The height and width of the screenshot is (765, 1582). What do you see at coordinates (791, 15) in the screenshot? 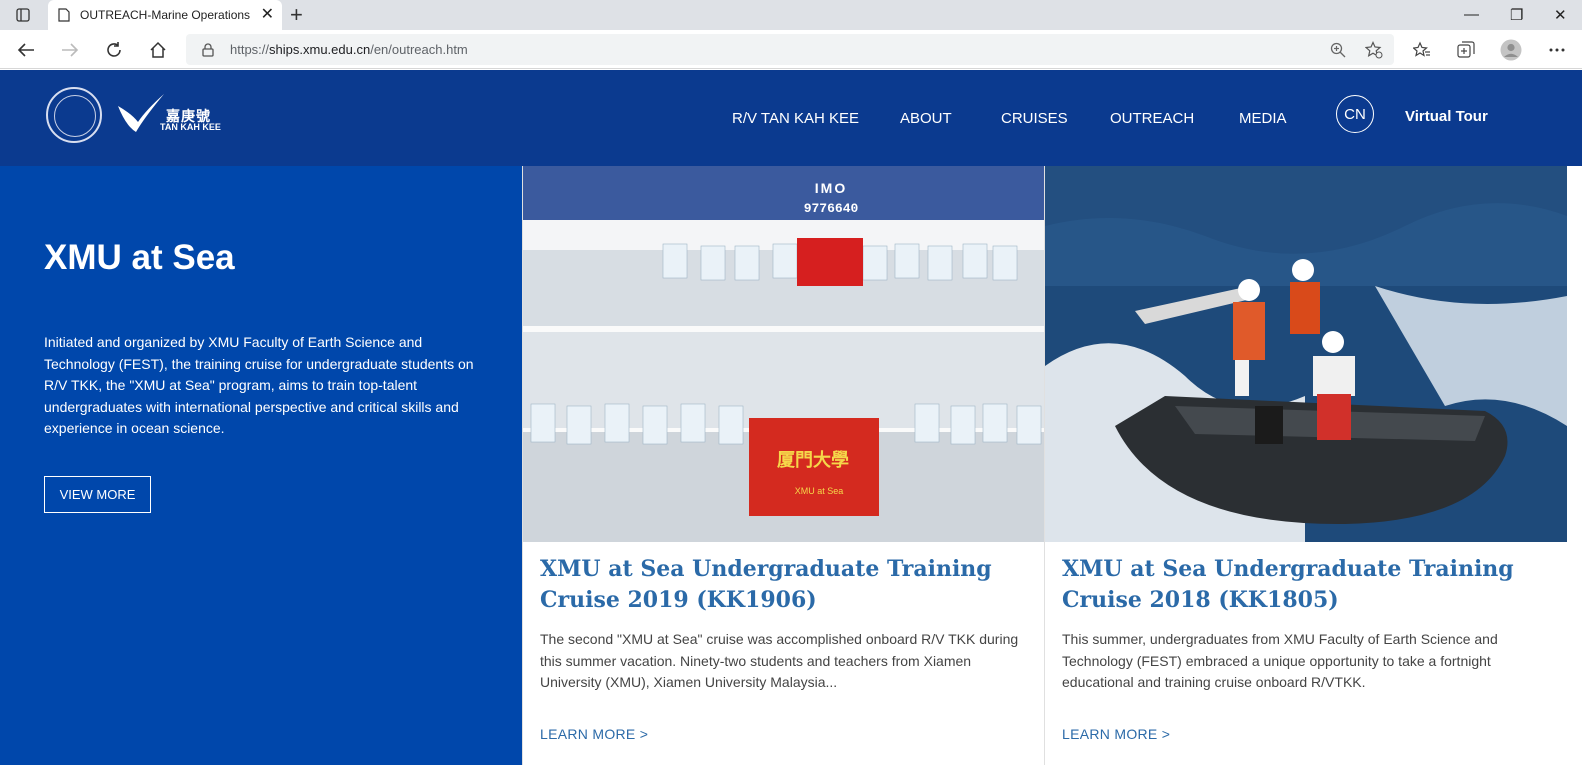
I see `browser-tab-bar: OUTREACH-Marine Operations, ✕ + — ❐ ✕` at bounding box center [791, 15].